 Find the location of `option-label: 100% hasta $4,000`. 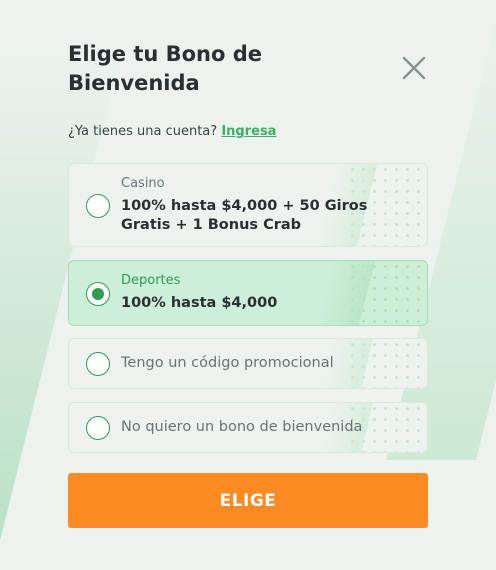

option-label: 100% hasta $4,000 is located at coordinates (199, 303).